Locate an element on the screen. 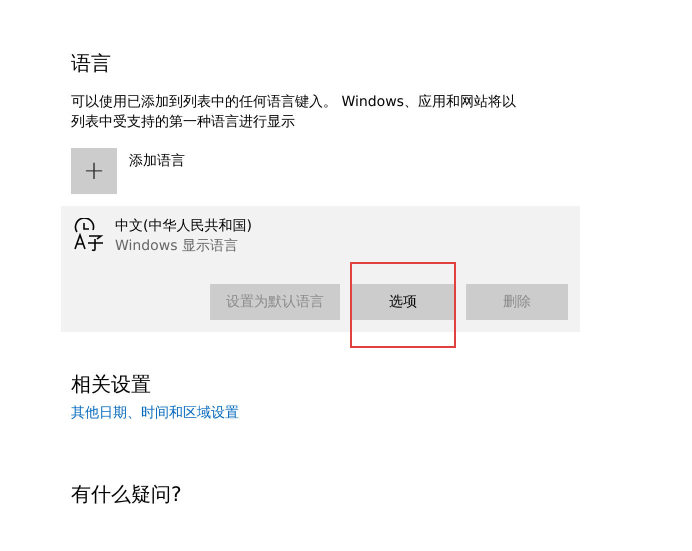 The image size is (692, 551). language-icon is located at coordinates (89, 235).